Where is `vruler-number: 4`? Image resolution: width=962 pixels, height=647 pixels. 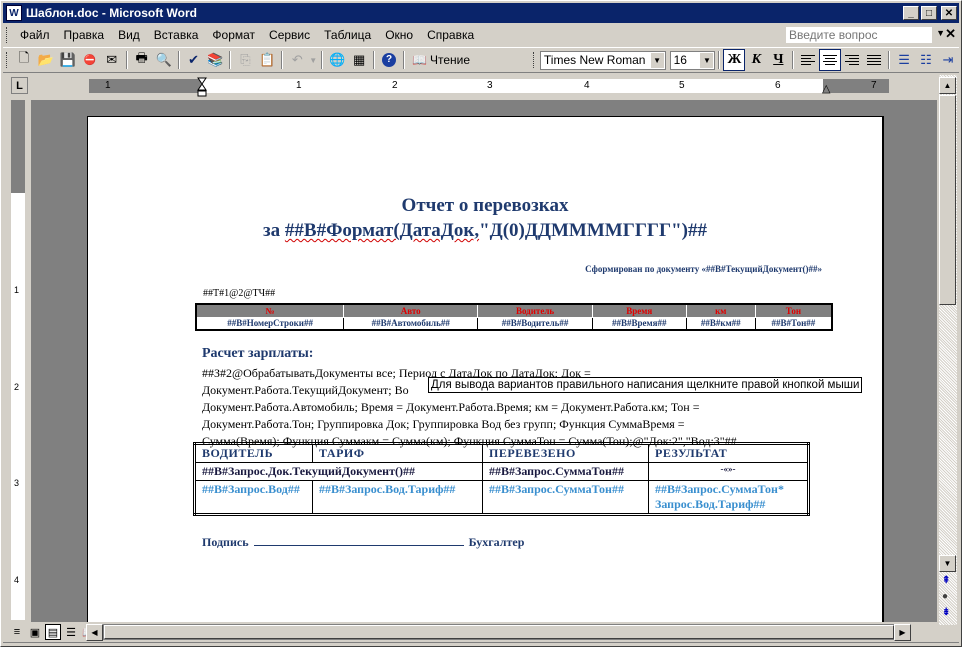
vruler-number: 4 is located at coordinates (17, 580).